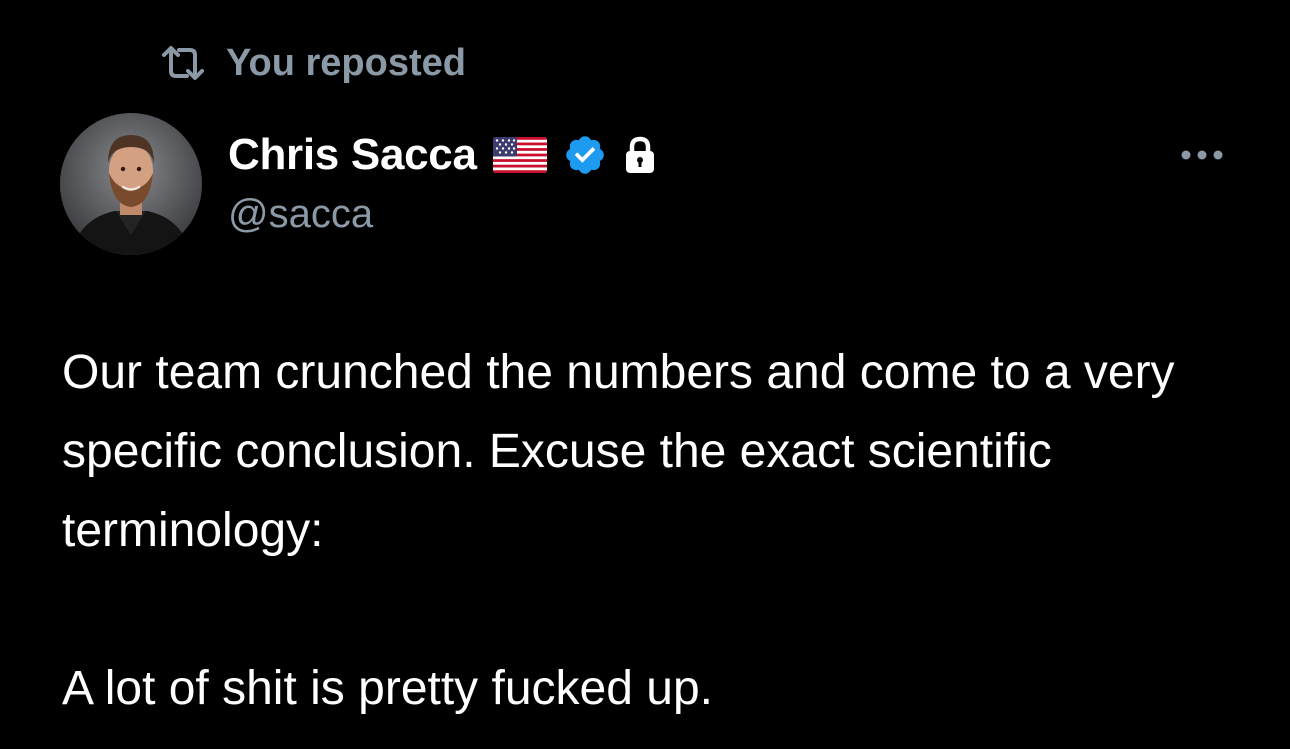 This screenshot has width=1290, height=749. Describe the element at coordinates (585, 155) in the screenshot. I see `verified-badge-icon` at that location.